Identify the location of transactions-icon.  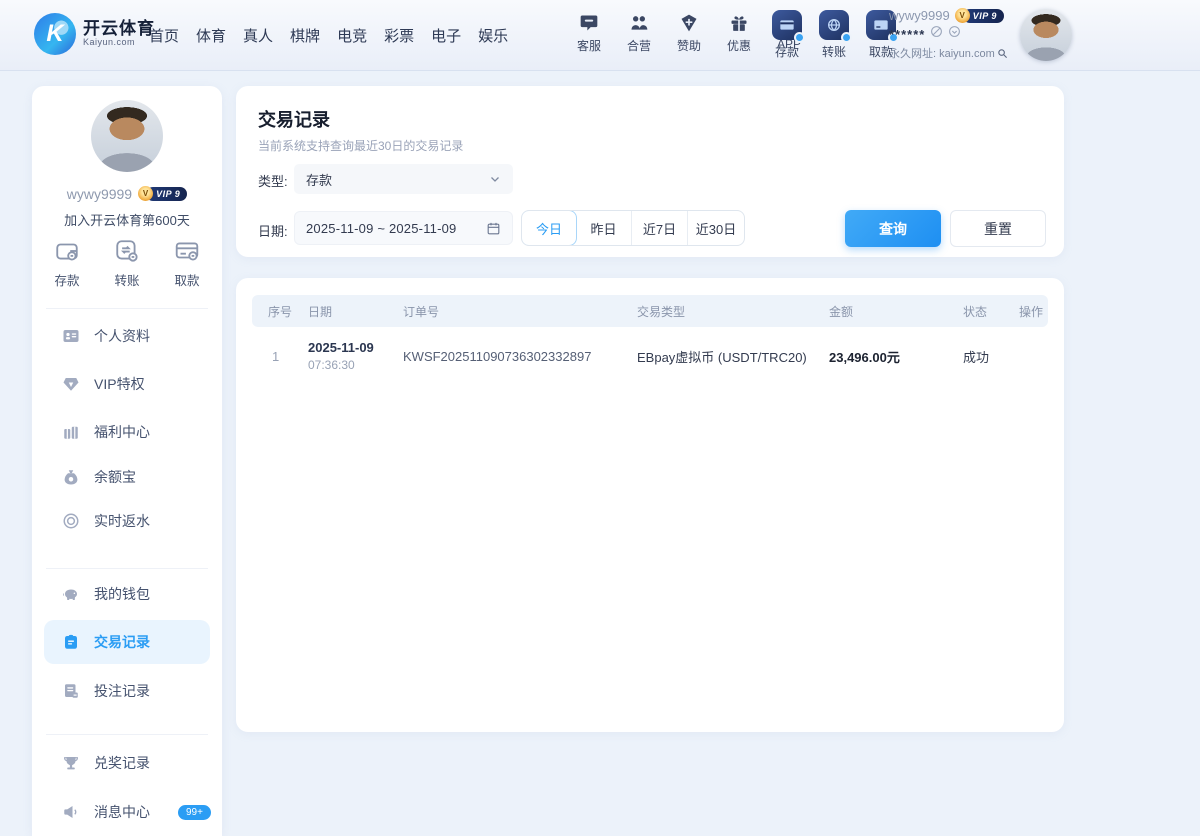
(71, 641).